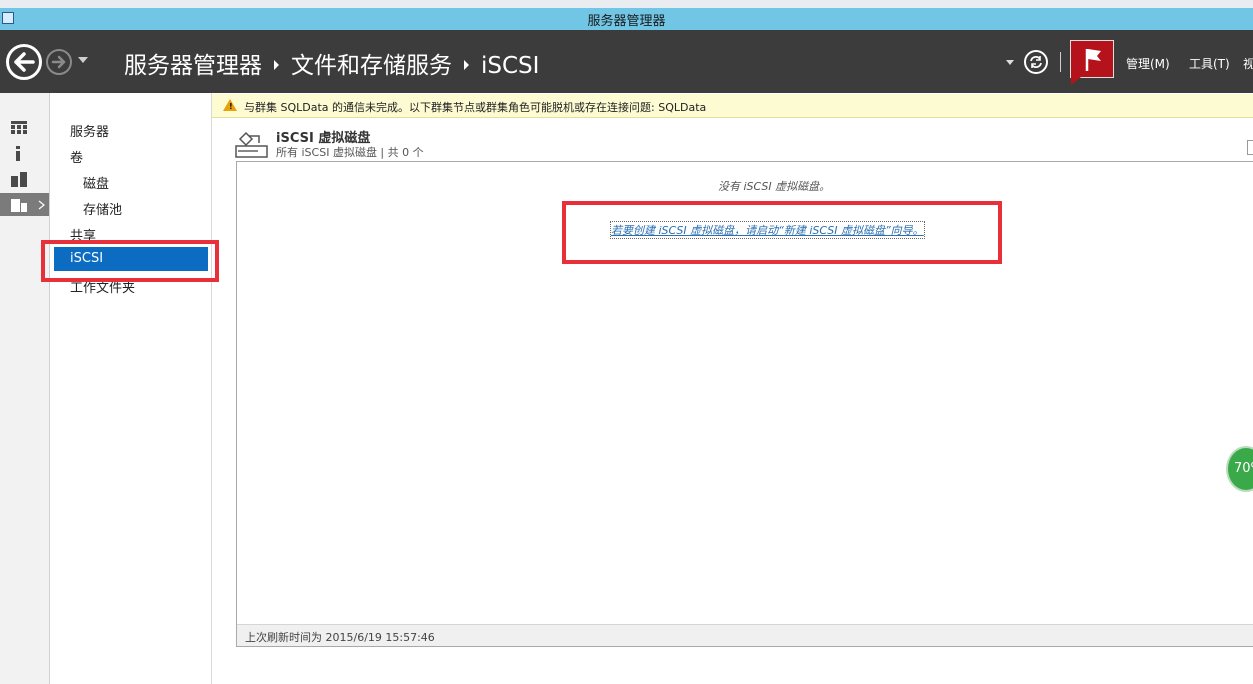 Image resolution: width=1253 pixels, height=684 pixels. I want to click on arrow-right-icon, so click(58, 62).